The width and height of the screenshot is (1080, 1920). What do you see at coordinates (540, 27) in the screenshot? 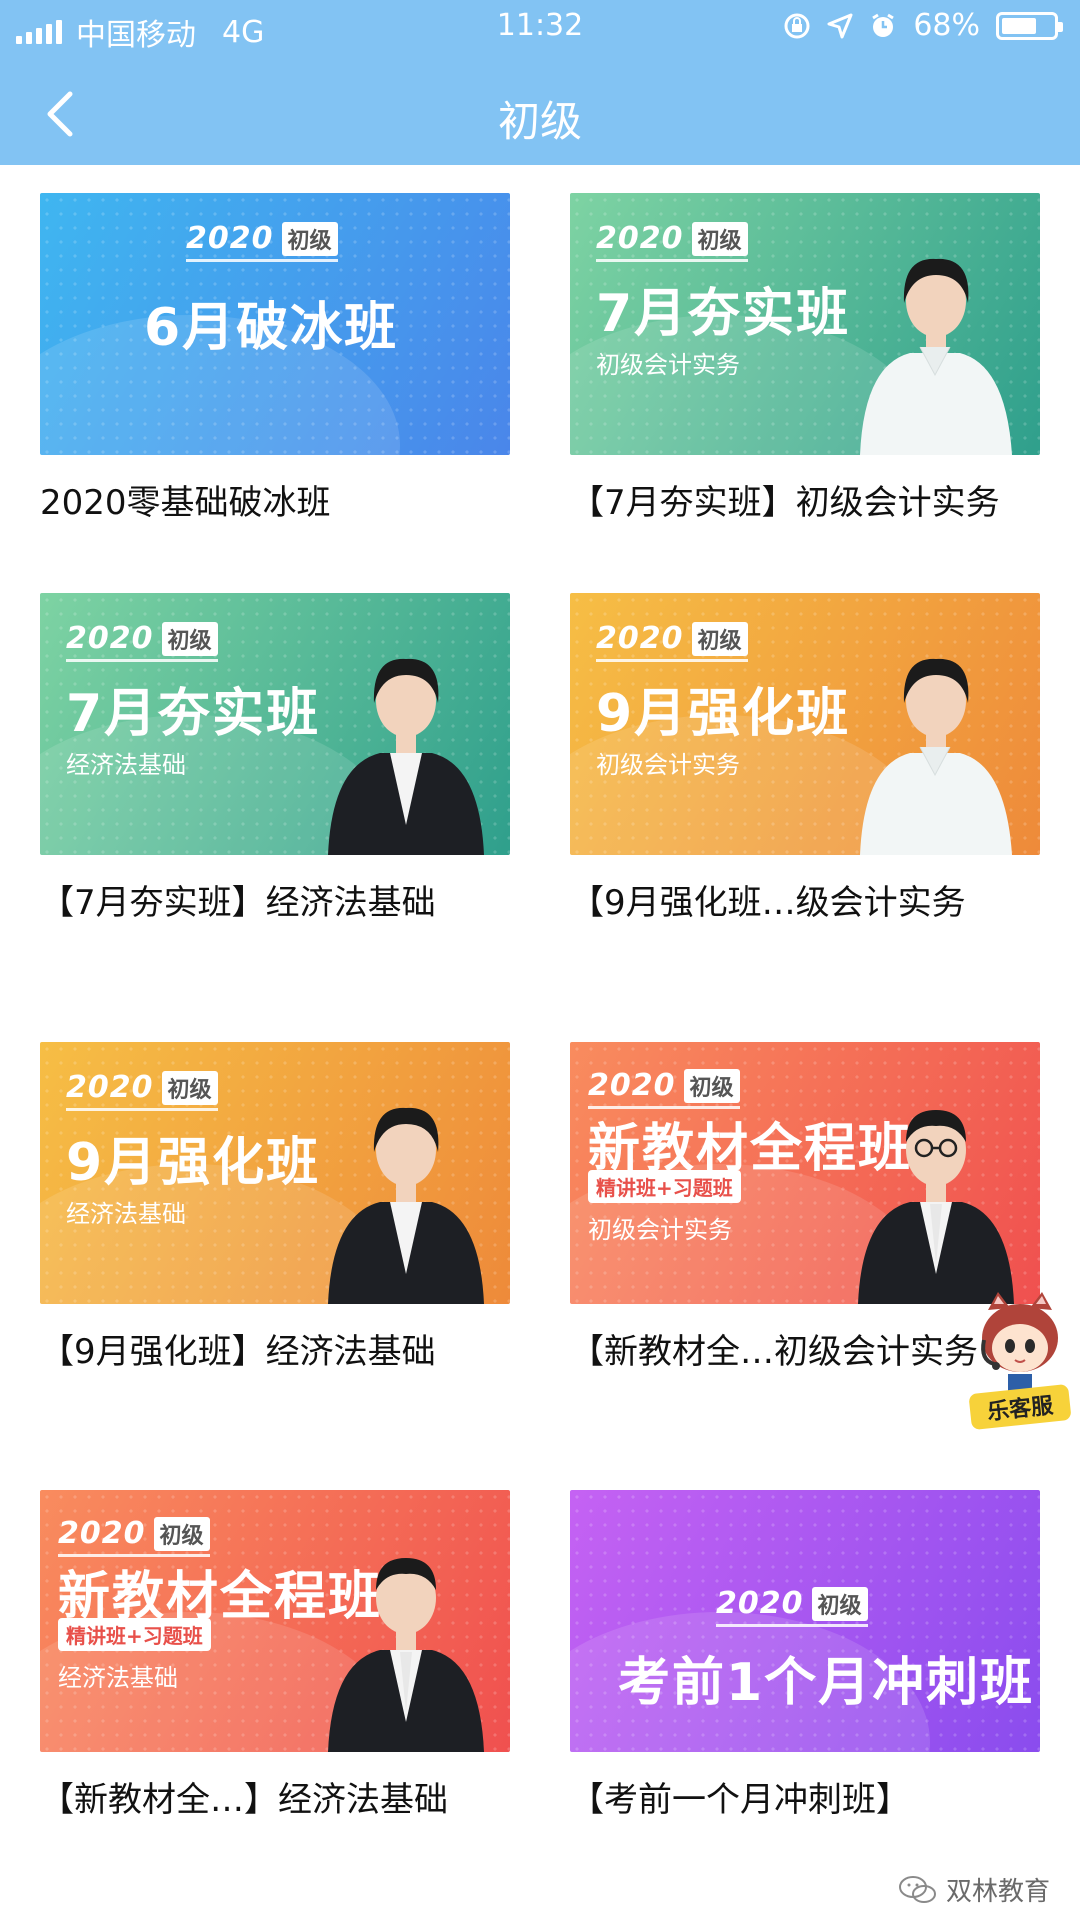
I see `status-bar: 中国移动 4G 11:32 68%` at bounding box center [540, 27].